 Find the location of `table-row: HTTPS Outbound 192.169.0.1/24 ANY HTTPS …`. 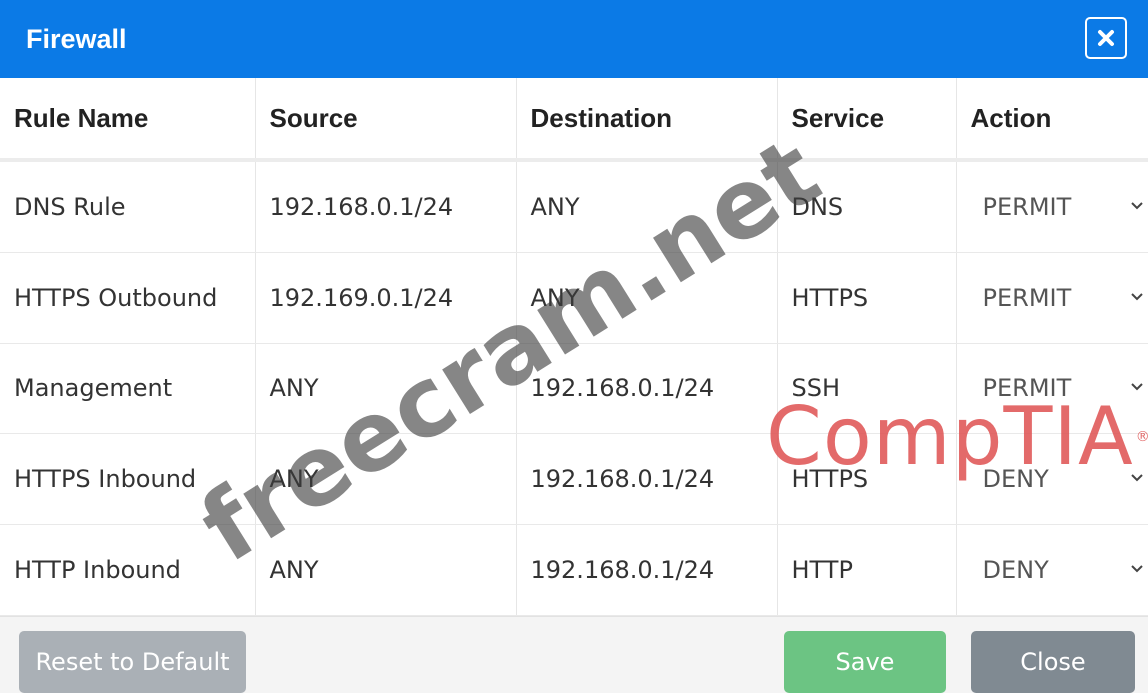

table-row: HTTPS Outbound 192.169.0.1/24 ANY HTTPS … is located at coordinates (574, 297).